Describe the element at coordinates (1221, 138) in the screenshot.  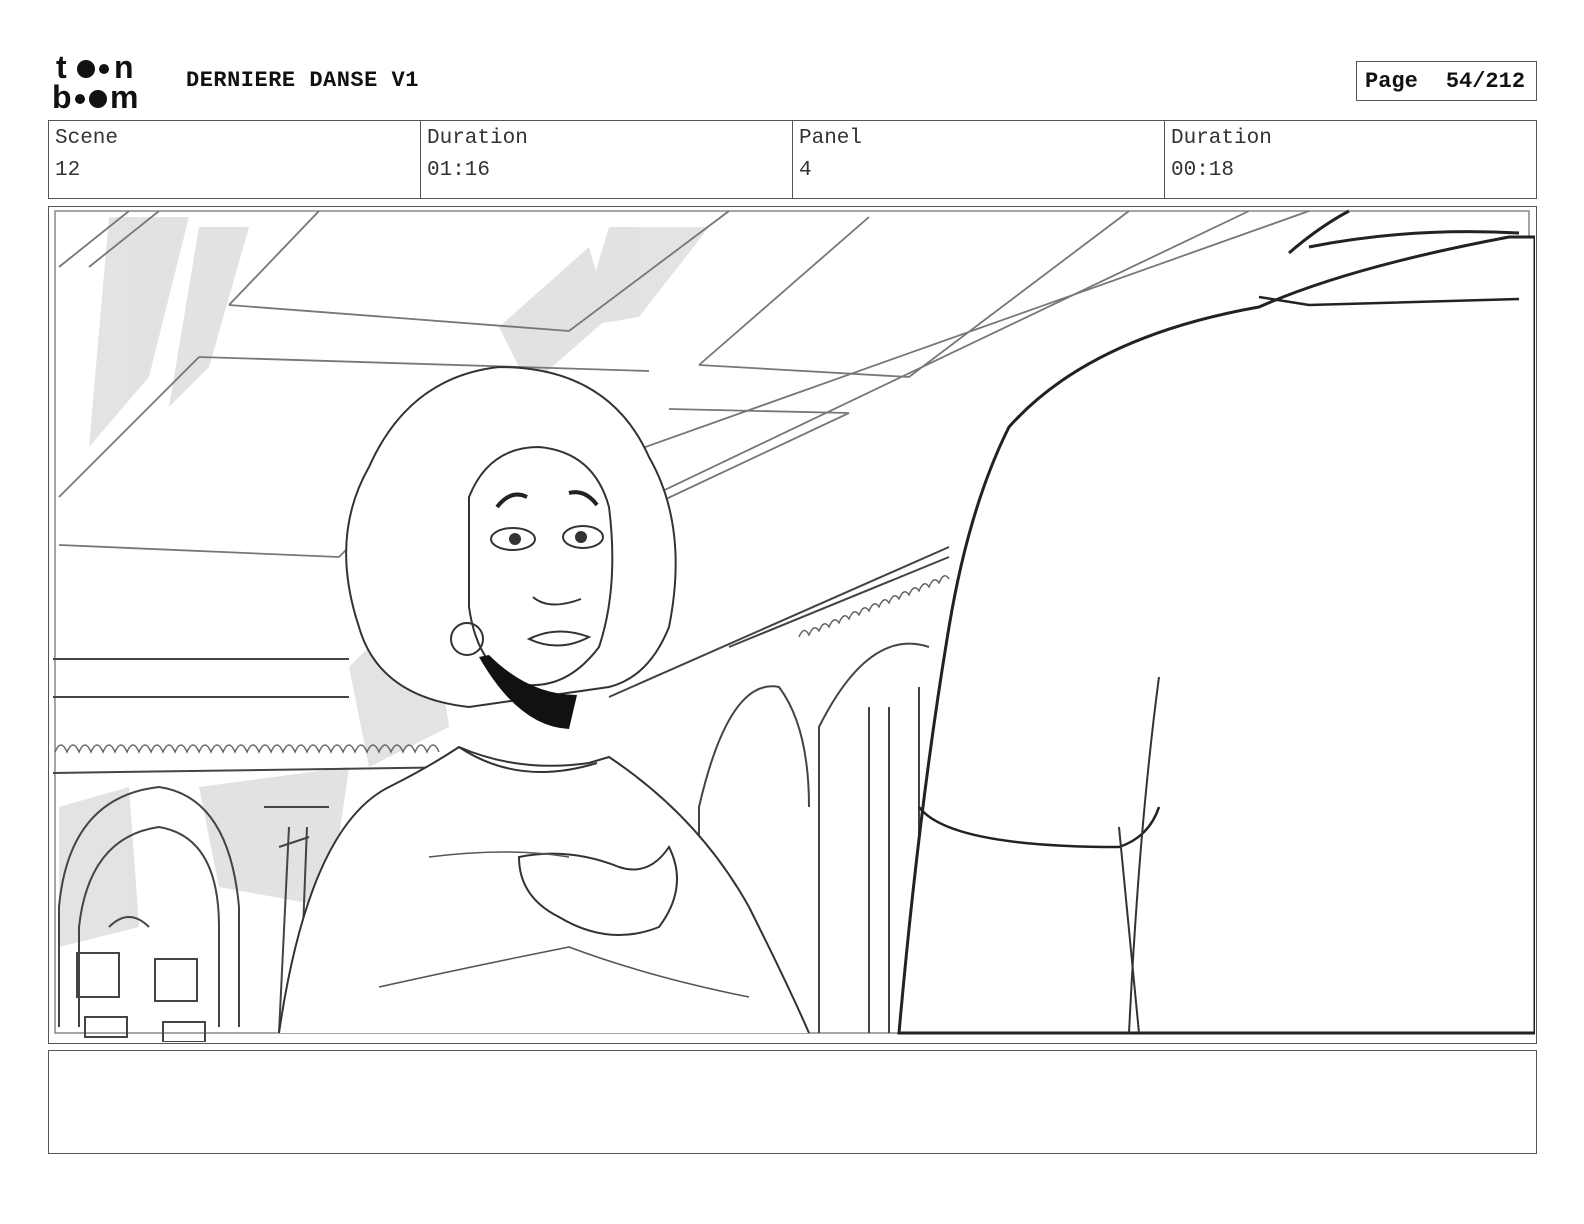
I see `panel-duration-label: Duration` at that location.